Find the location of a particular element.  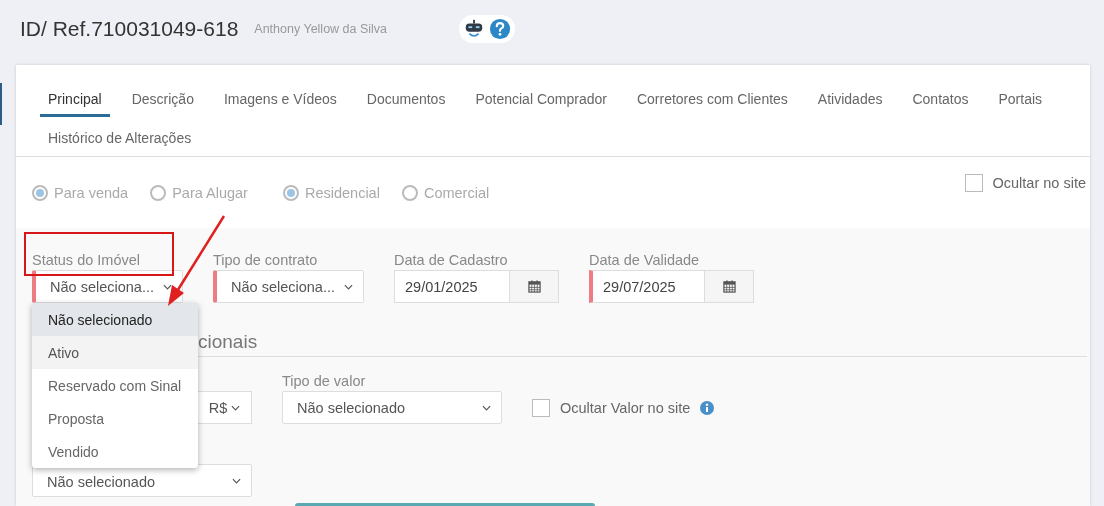

tab: Portais is located at coordinates (1020, 100).